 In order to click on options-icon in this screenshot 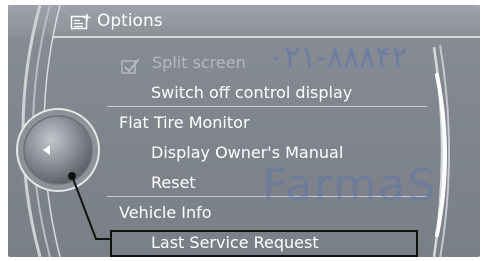, I will do `click(80, 22)`.